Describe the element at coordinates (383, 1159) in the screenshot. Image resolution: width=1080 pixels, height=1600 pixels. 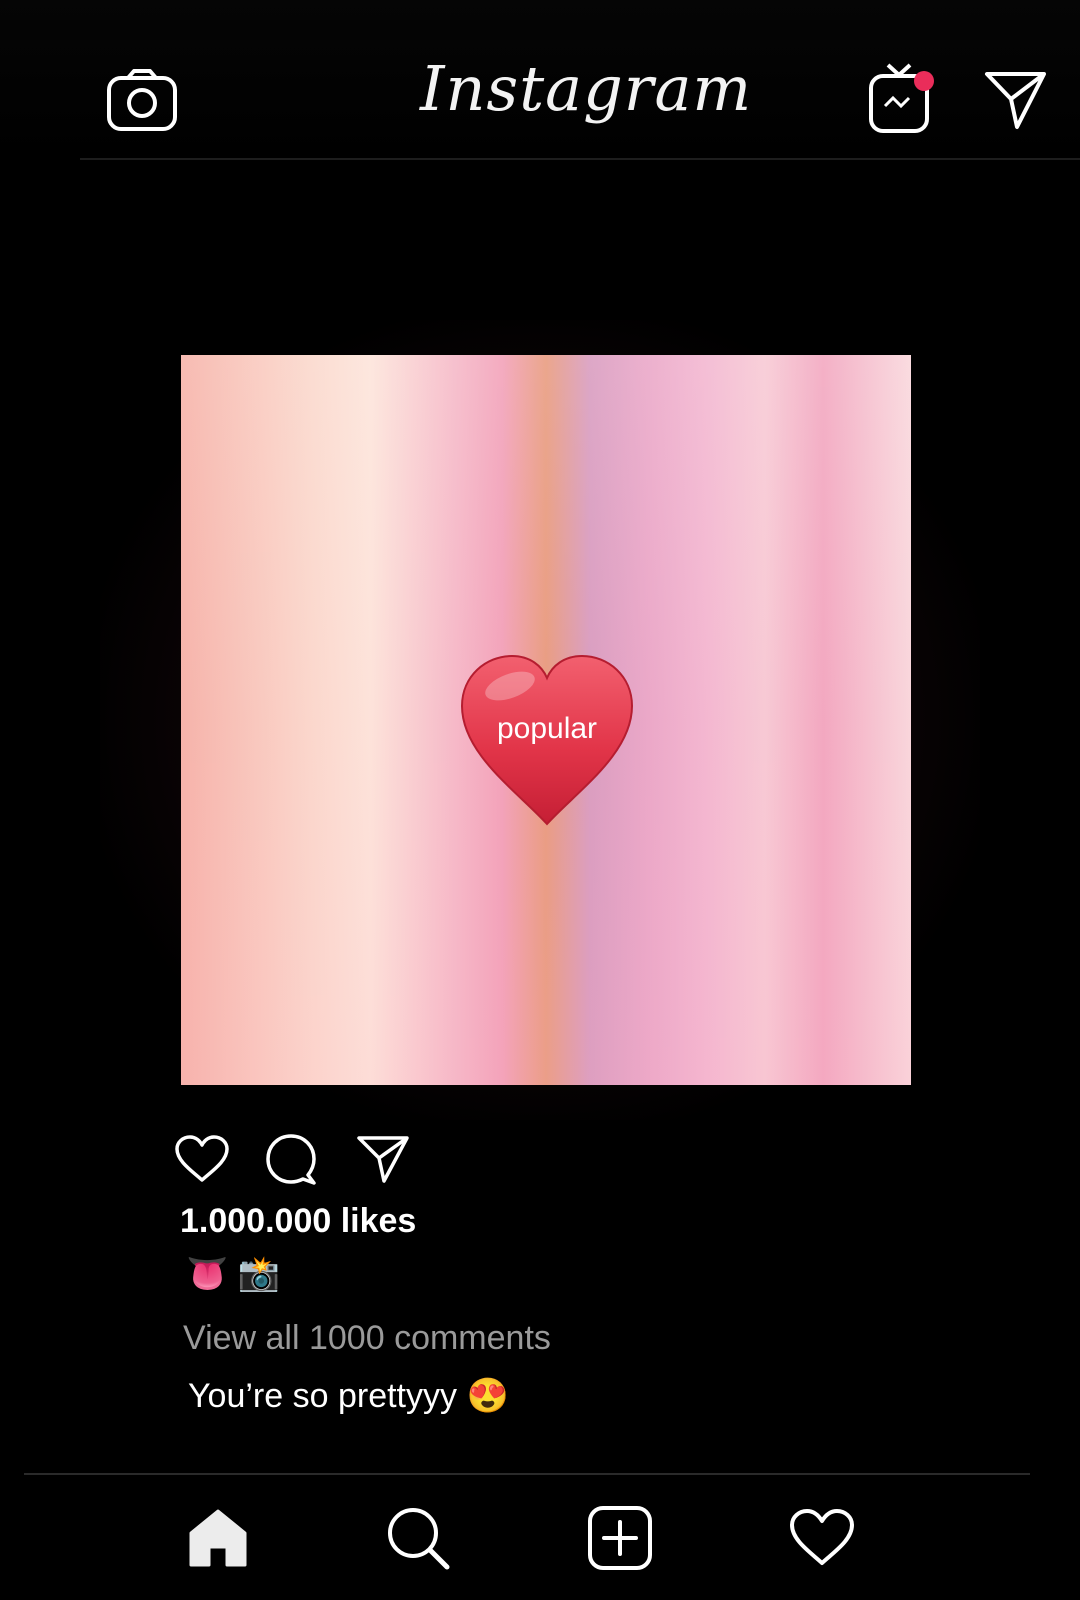
I see `share-icon` at that location.